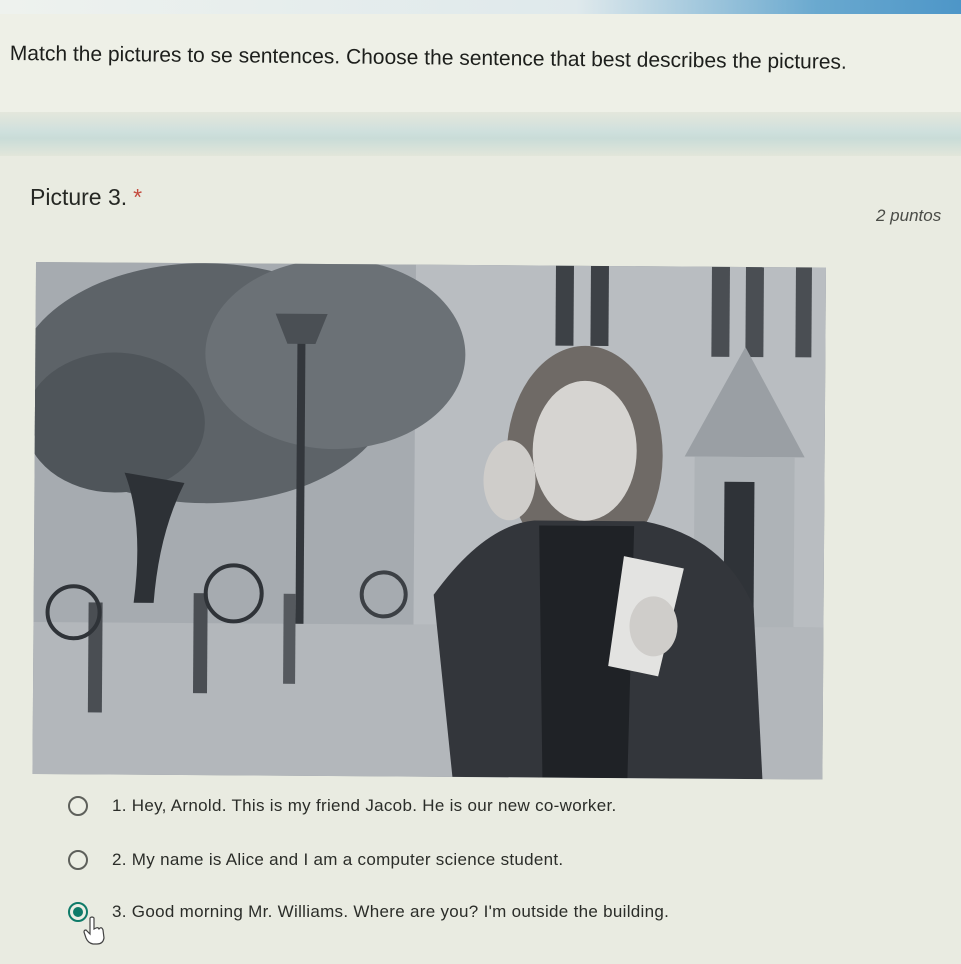 The height and width of the screenshot is (964, 961). I want to click on question-title: Picture 3. *, so click(86, 197).